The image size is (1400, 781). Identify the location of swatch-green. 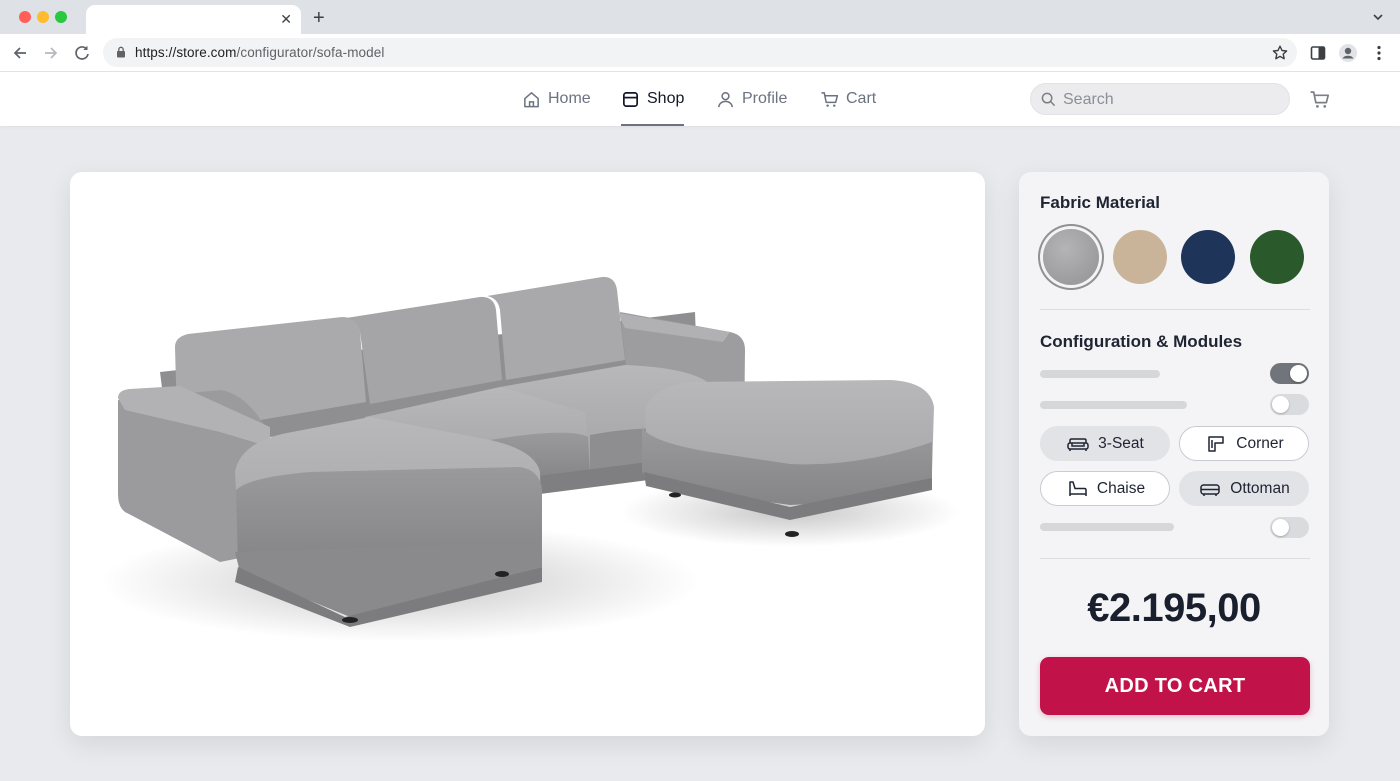
(1277, 257).